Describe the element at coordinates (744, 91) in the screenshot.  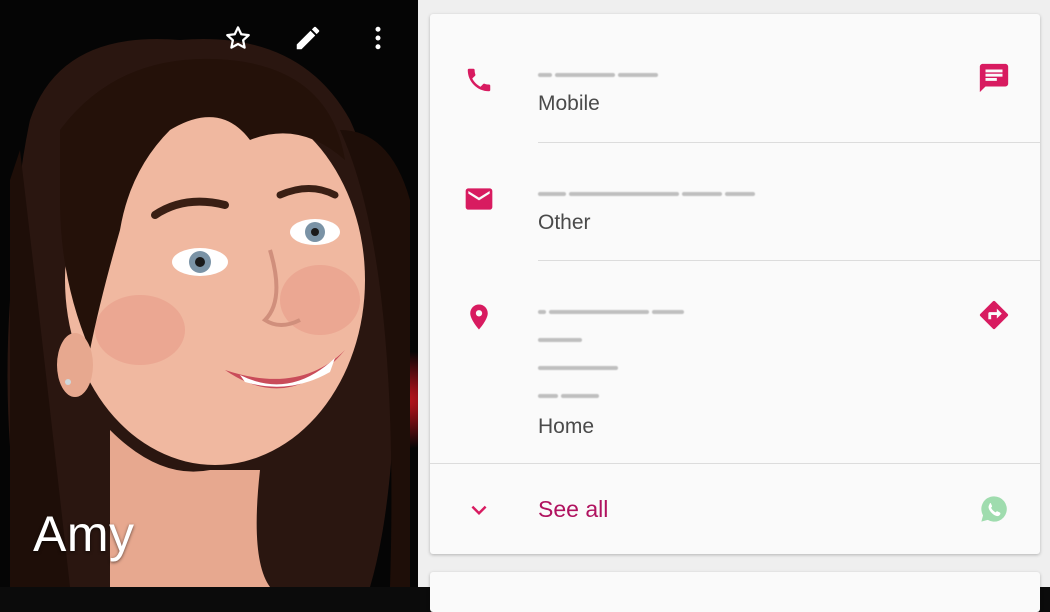
I see `phone-content: Mobile` at that location.